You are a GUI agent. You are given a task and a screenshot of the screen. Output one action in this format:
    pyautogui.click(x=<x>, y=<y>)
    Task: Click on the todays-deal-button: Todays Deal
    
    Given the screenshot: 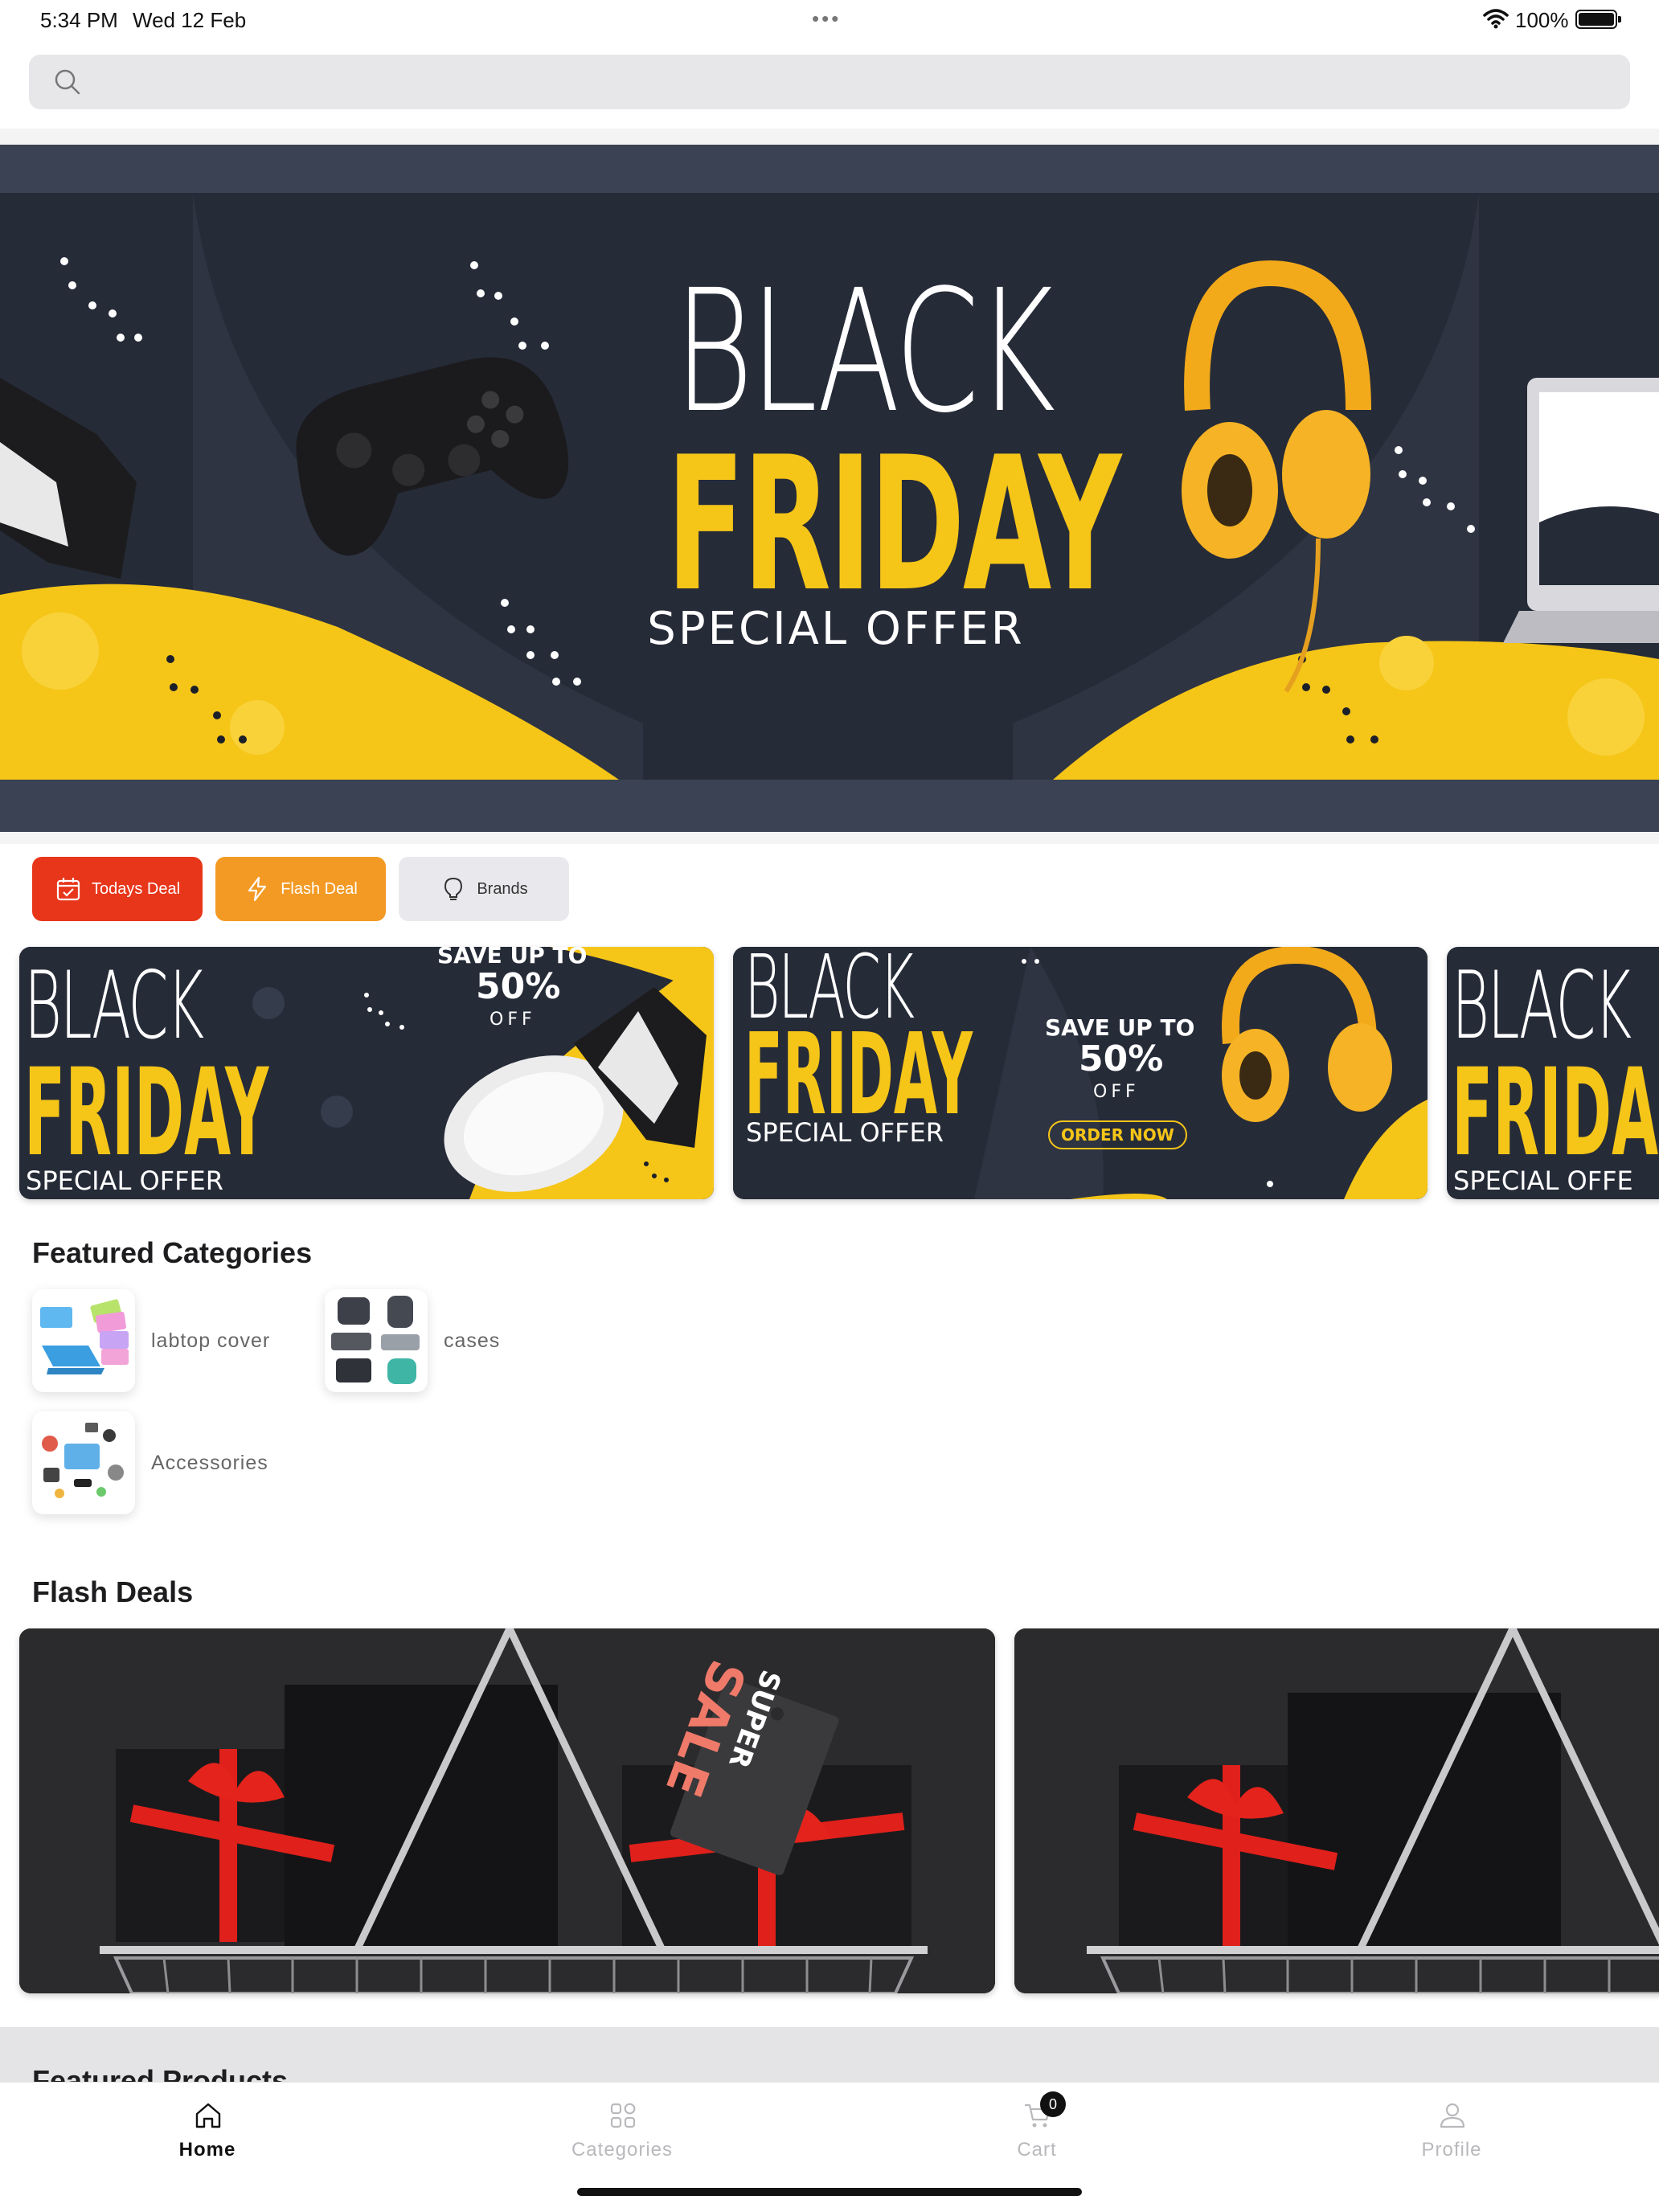 What is the action you would take?
    pyautogui.click(x=117, y=889)
    